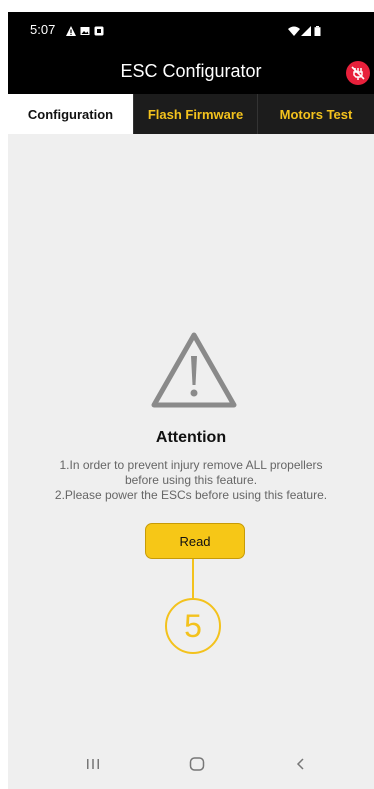 Image resolution: width=374 pixels, height=789 pixels. Describe the element at coordinates (191, 31) in the screenshot. I see `status-bar: 5:07` at that location.